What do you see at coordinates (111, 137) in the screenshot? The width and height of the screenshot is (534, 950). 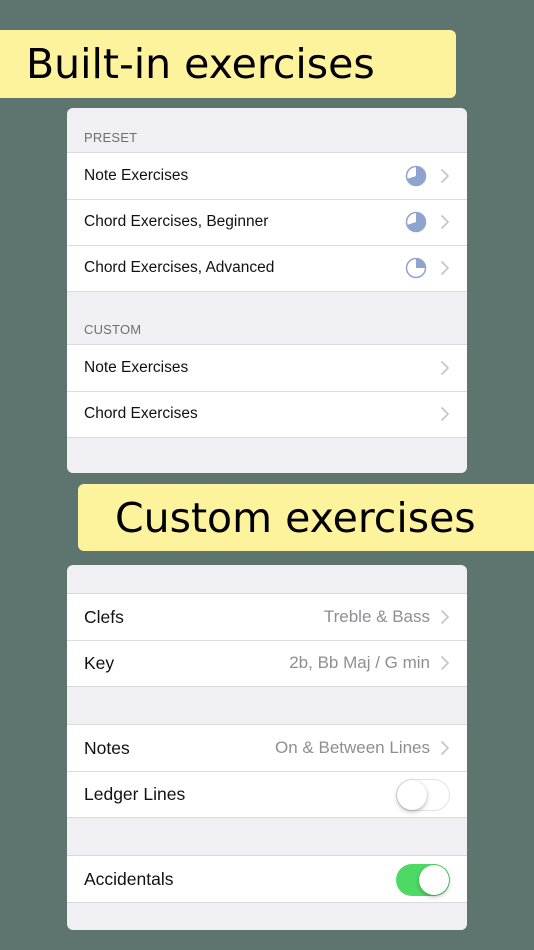 I see `preset-section-header: PRESET` at bounding box center [111, 137].